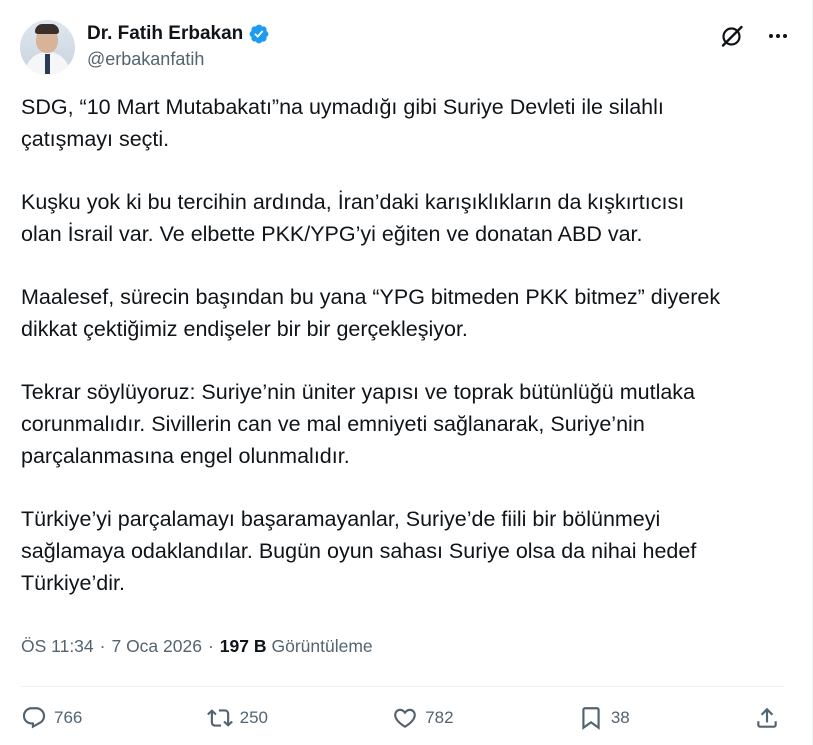 Image resolution: width=813 pixels, height=745 pixels. What do you see at coordinates (178, 59) in the screenshot?
I see `author-handle: @erbakanfatih` at bounding box center [178, 59].